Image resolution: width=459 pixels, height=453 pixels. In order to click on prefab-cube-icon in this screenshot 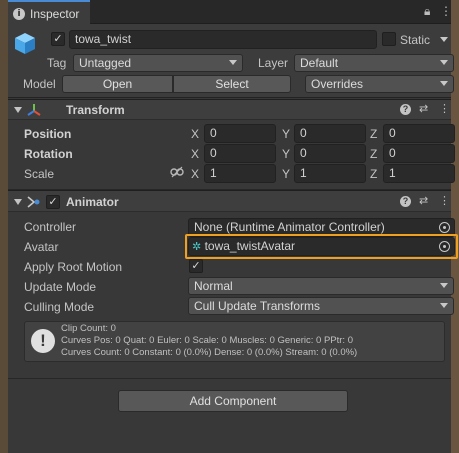, I will do `click(25, 43)`.